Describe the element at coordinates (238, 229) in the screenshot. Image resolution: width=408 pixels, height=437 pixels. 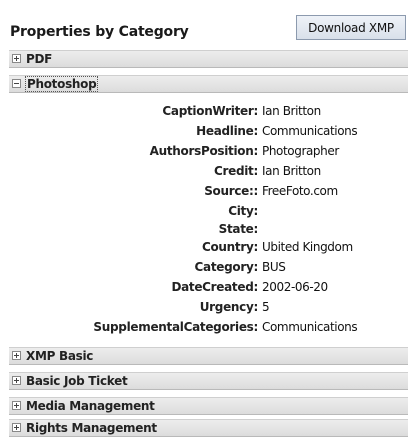
I see `property-key: State:` at that location.